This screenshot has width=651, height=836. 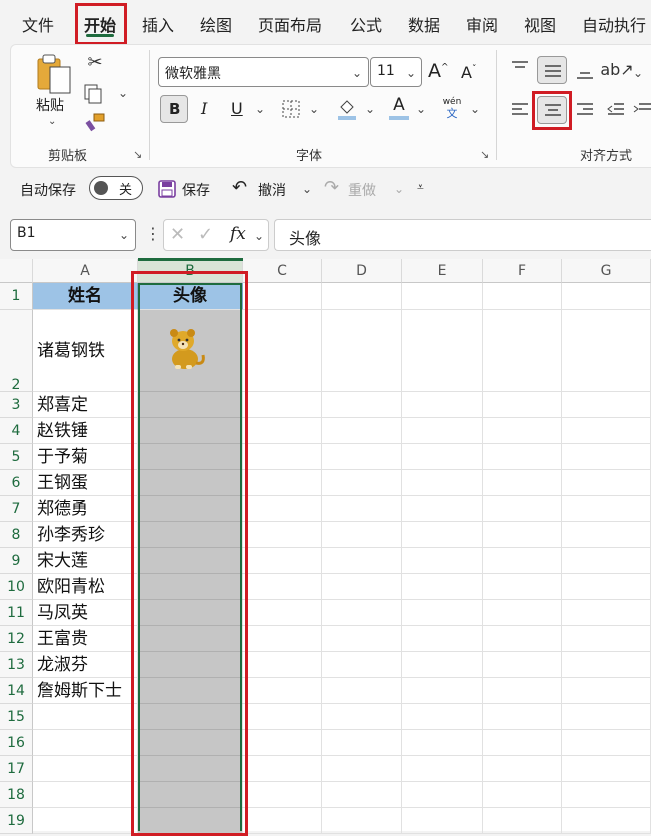 I want to click on cell-c19, so click(x=282, y=821).